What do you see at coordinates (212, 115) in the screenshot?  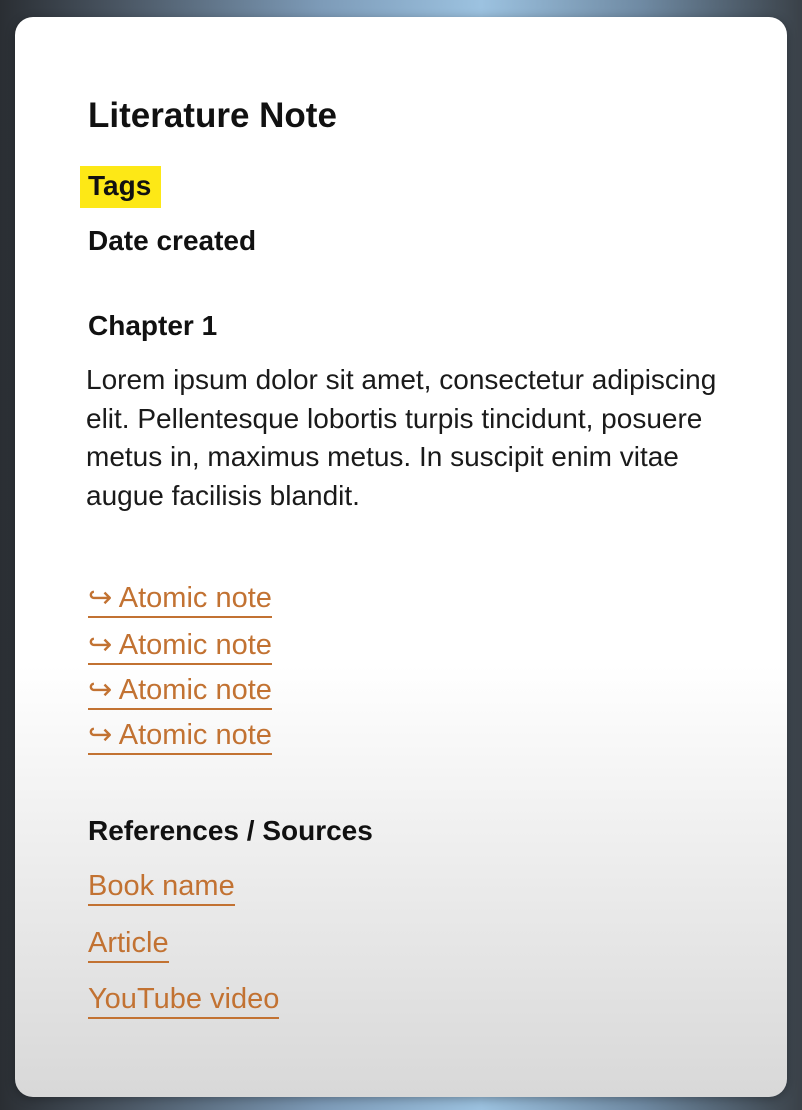 I see `page-title: Literature Note` at bounding box center [212, 115].